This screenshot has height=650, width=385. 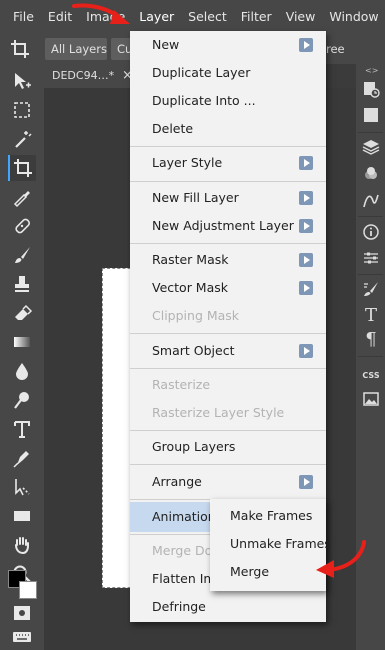 What do you see at coordinates (371, 89) in the screenshot?
I see `history-icon` at bounding box center [371, 89].